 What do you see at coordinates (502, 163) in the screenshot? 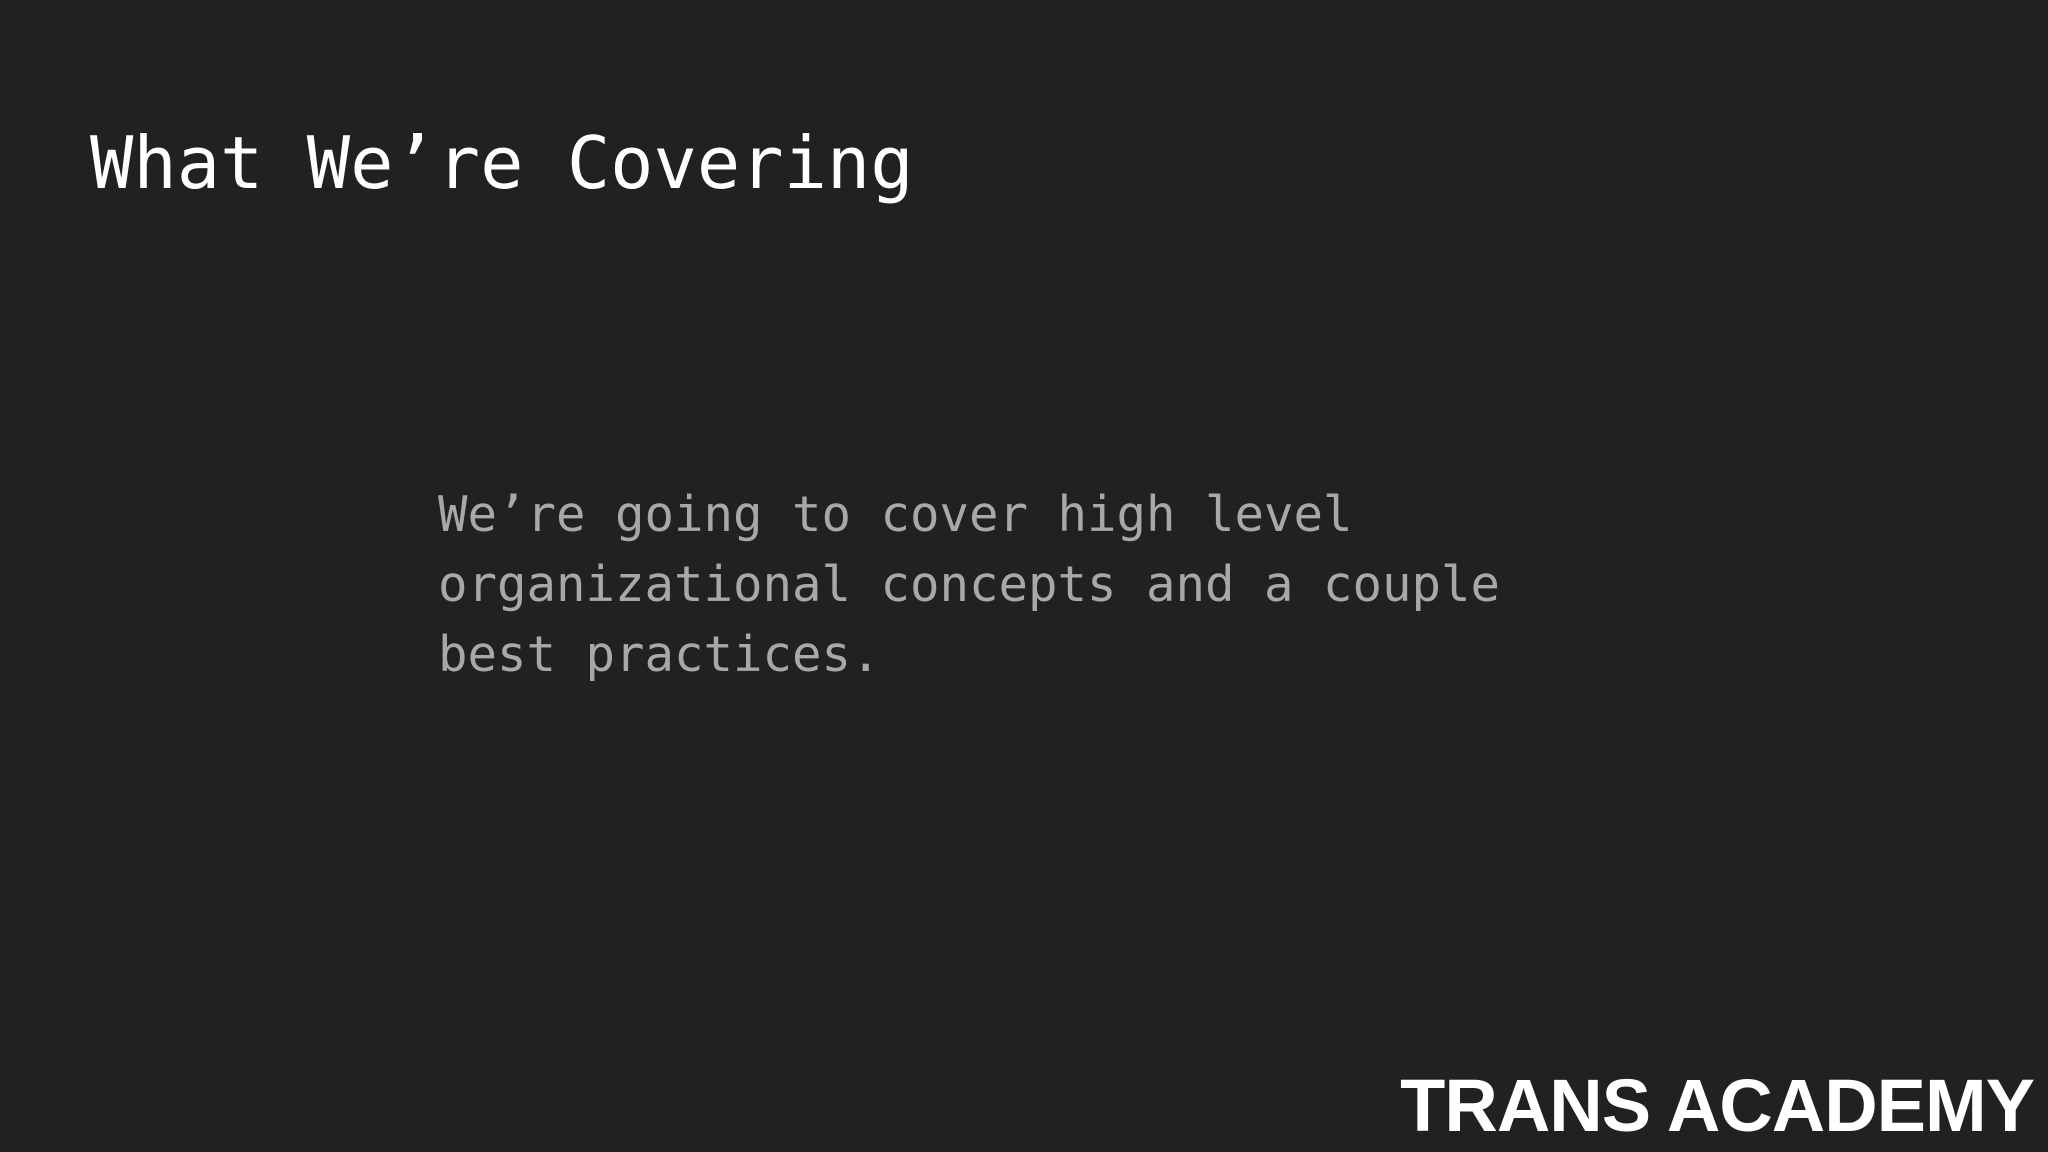
I see `slide-title: What We’re Covering` at bounding box center [502, 163].